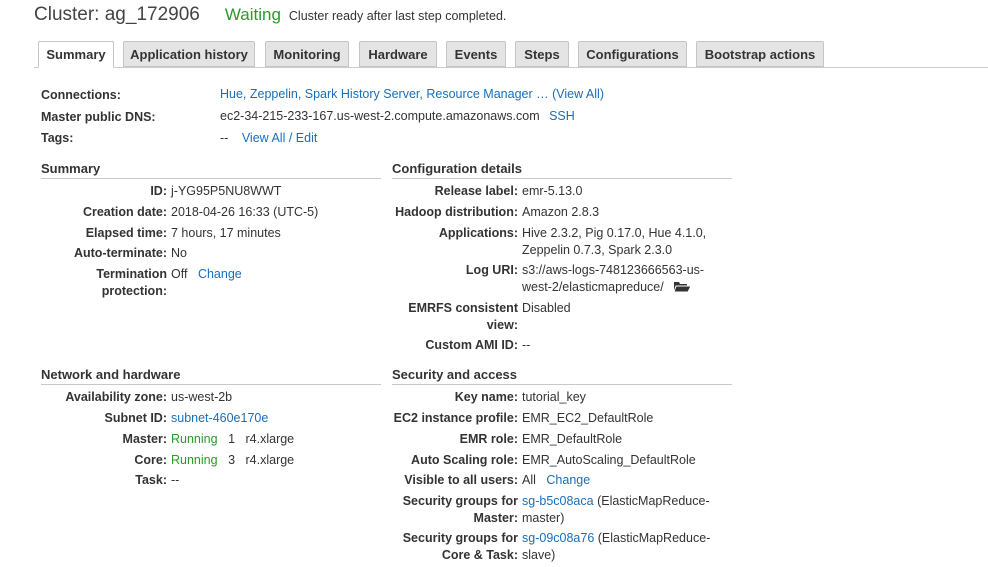 The width and height of the screenshot is (988, 567). What do you see at coordinates (491, 270) in the screenshot?
I see `log-uri-label: Log URI:` at bounding box center [491, 270].